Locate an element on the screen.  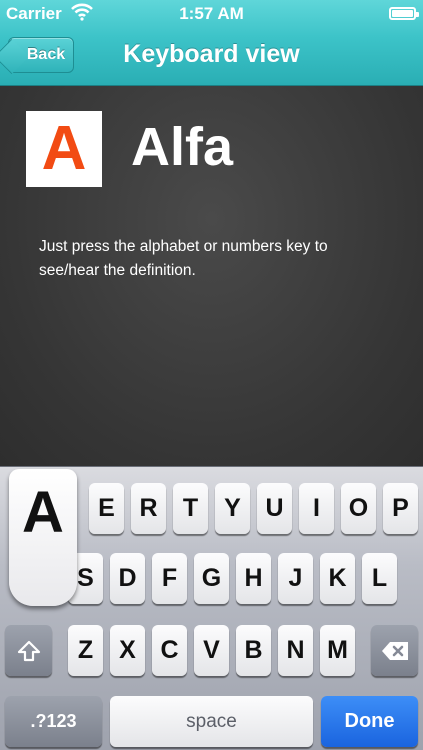
key-preview-popup: A is located at coordinates (43, 537).